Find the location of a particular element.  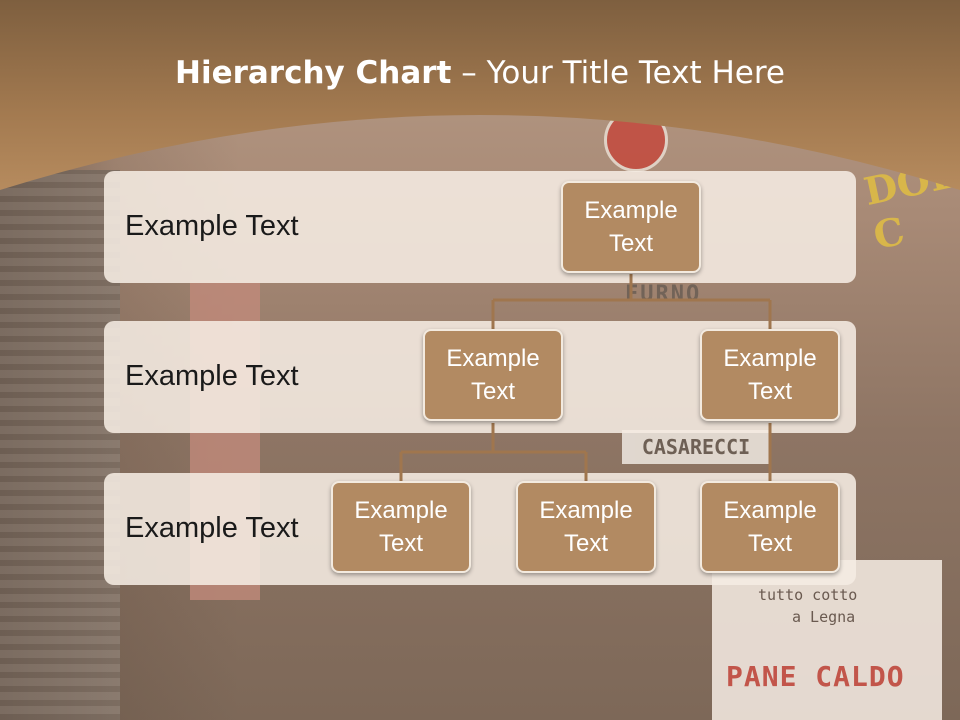

node-level3-b-line1: Example is located at coordinates (586, 510).